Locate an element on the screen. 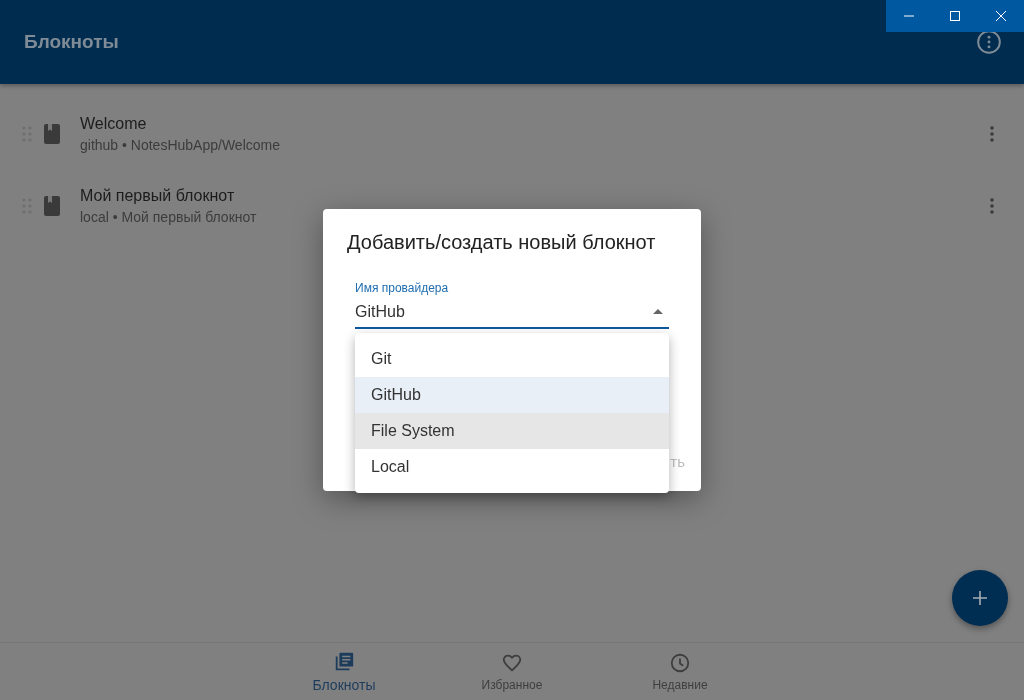 This screenshot has width=1024, height=700. menu-option: File System is located at coordinates (512, 431).